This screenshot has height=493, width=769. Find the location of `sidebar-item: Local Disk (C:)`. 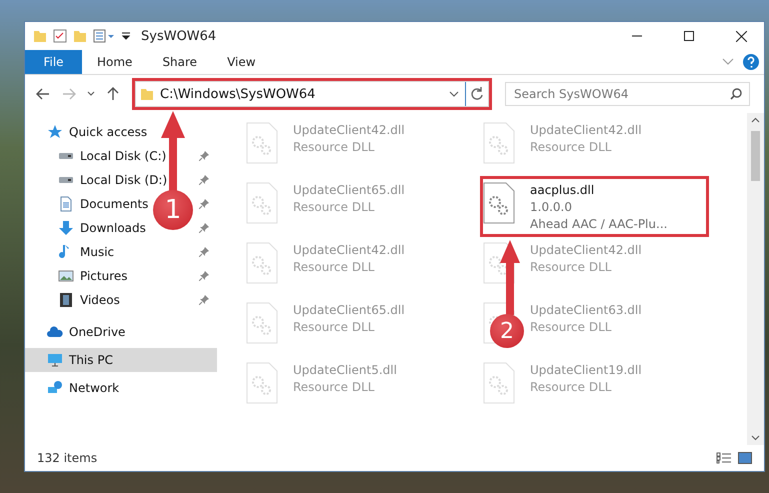

sidebar-item: Local Disk (C:) is located at coordinates (123, 156).